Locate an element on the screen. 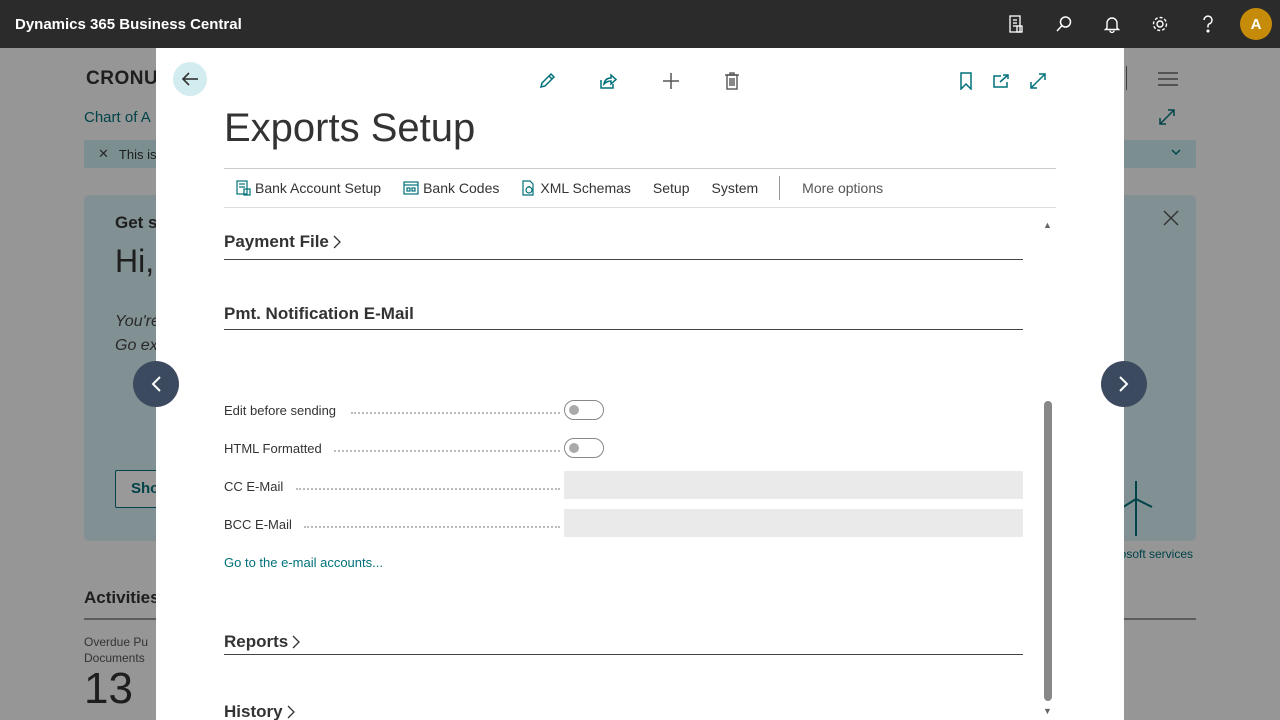 The image size is (1280, 720). field-label-text: CC E-Mail is located at coordinates (254, 486).